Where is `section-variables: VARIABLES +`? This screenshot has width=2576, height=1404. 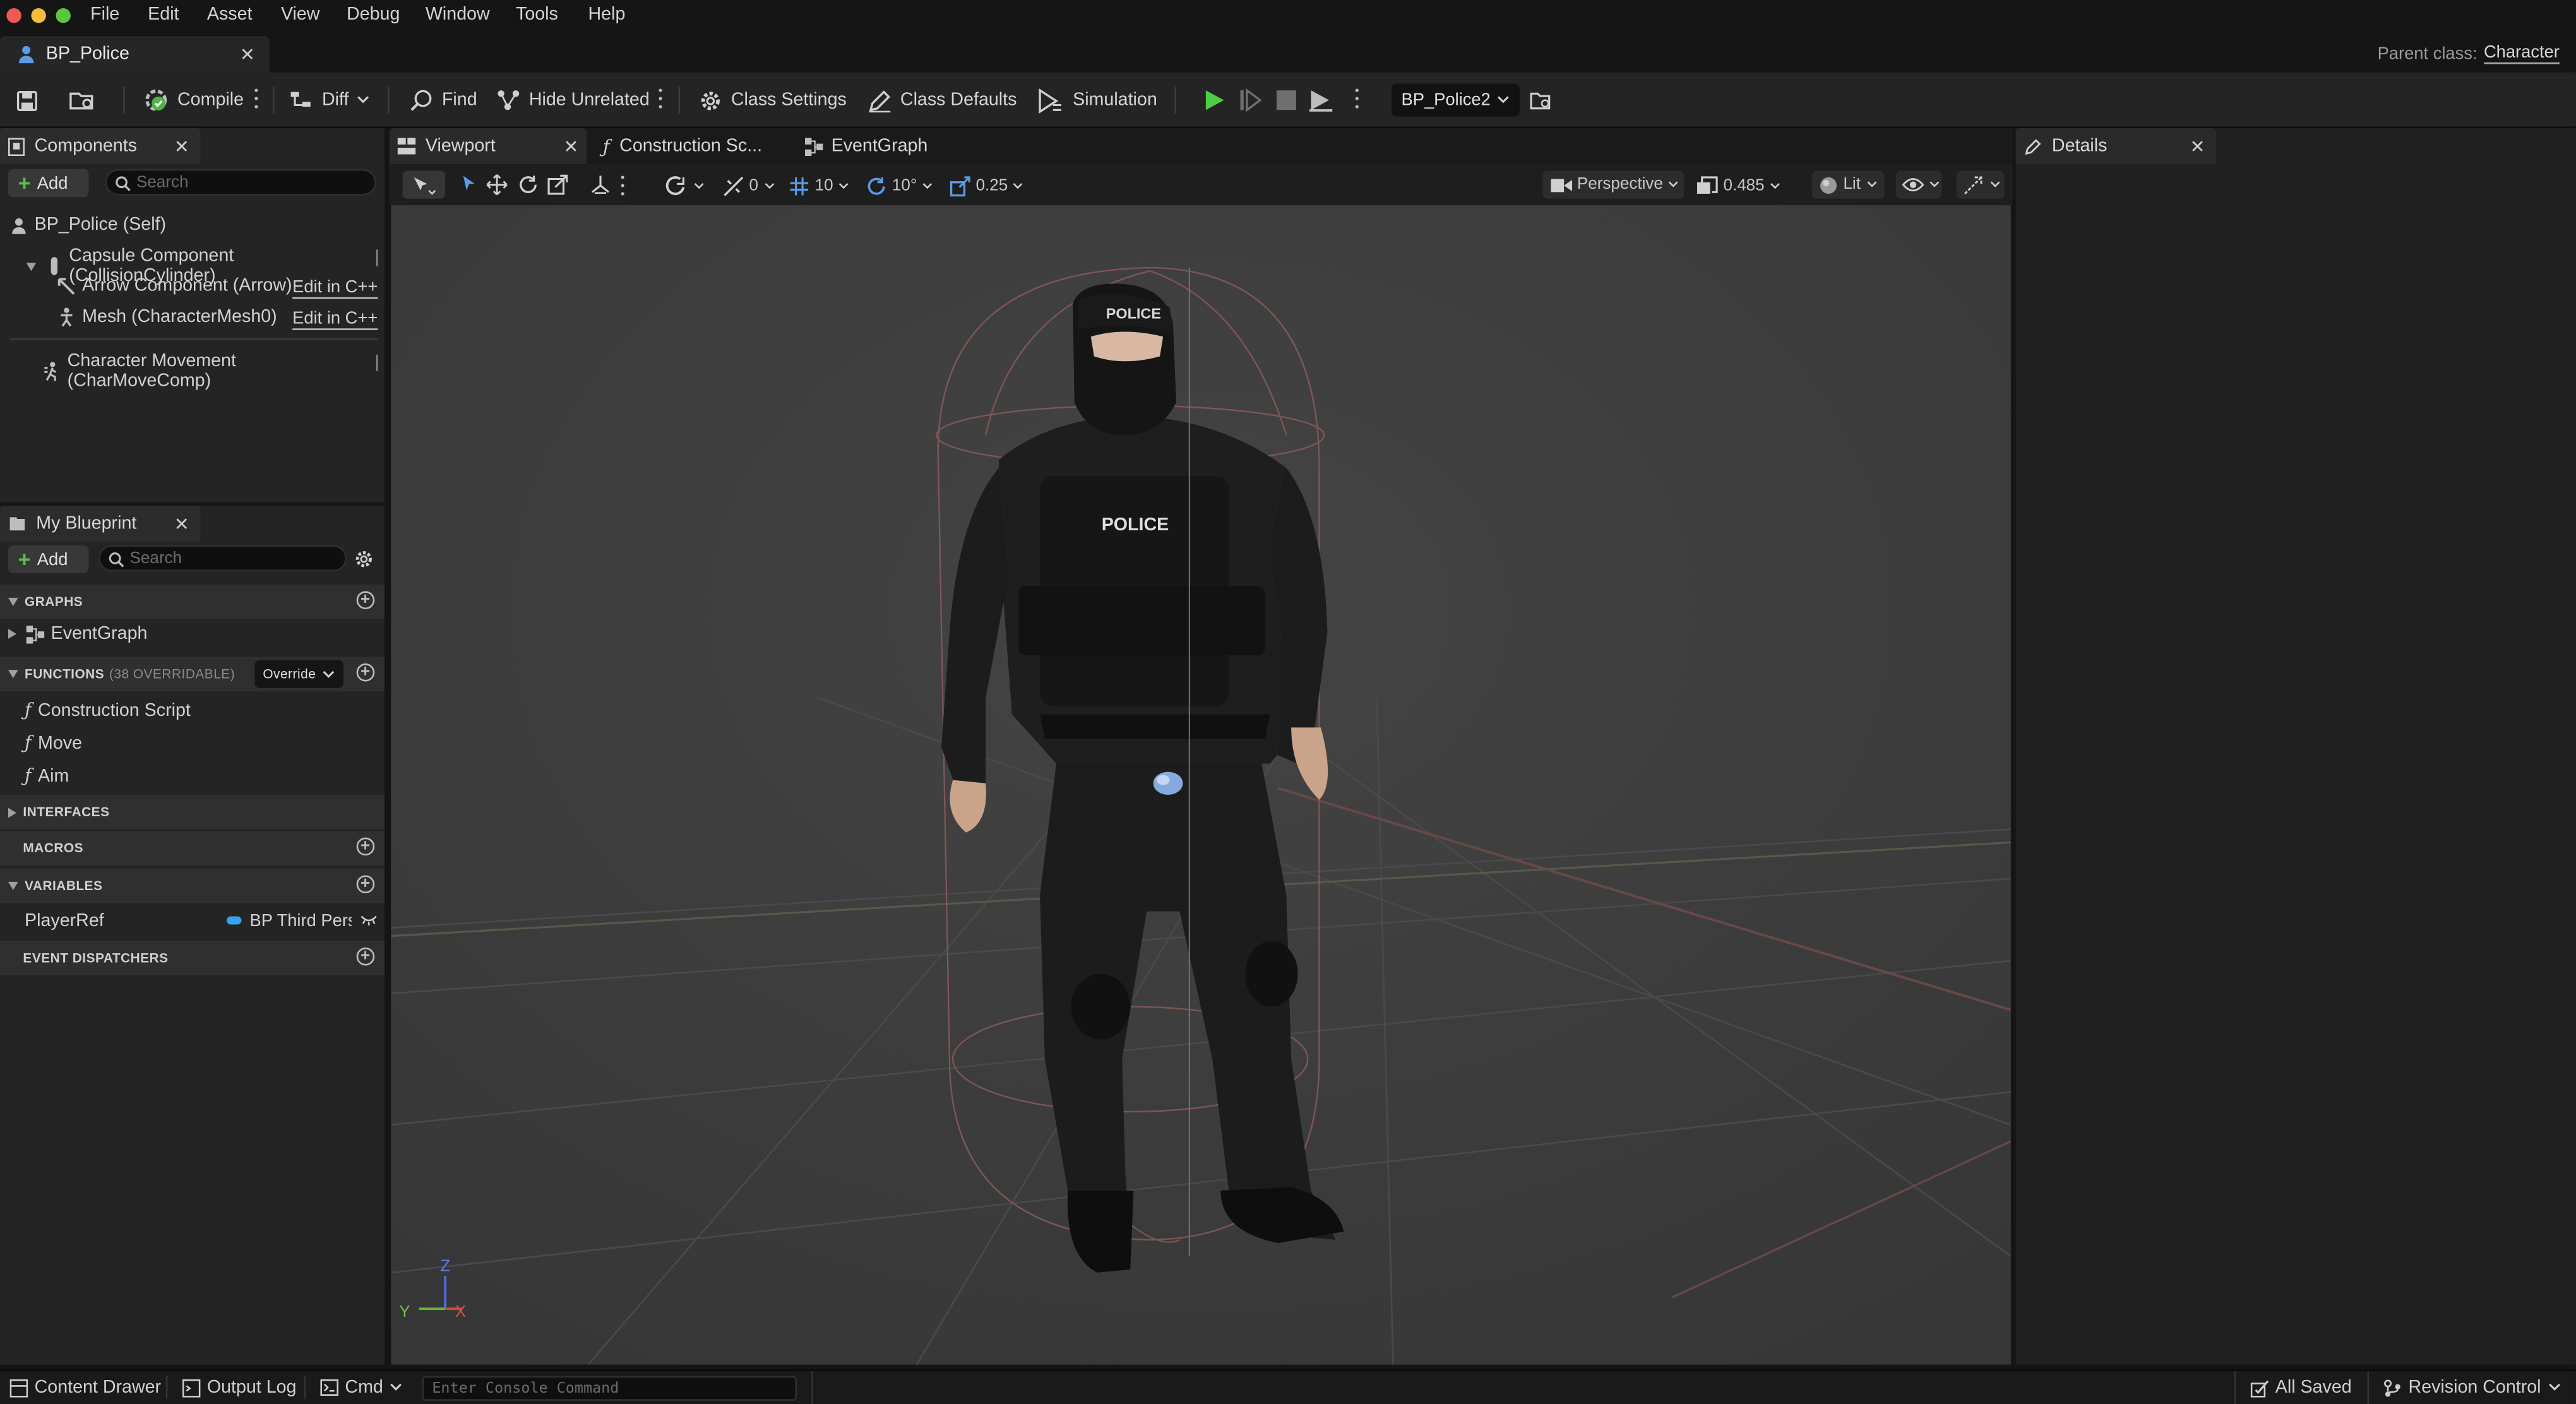 section-variables: VARIABLES + is located at coordinates (192, 886).